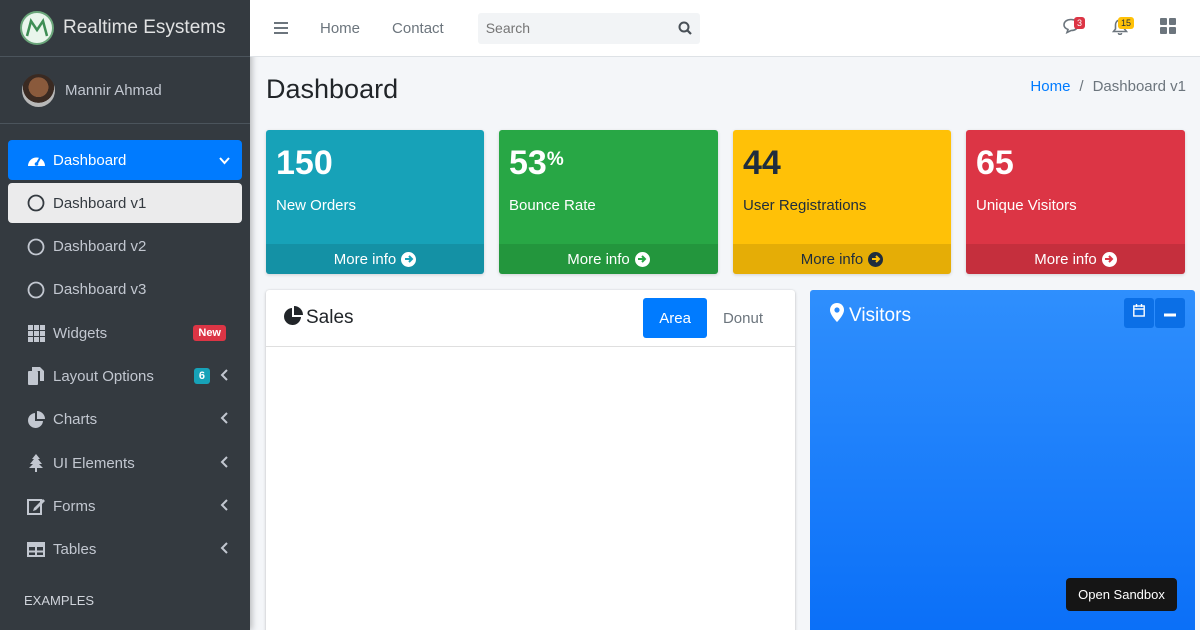 This screenshot has height=630, width=1200. What do you see at coordinates (530, 318) in the screenshot?
I see `sales-card-header: Sales Area Donut` at bounding box center [530, 318].